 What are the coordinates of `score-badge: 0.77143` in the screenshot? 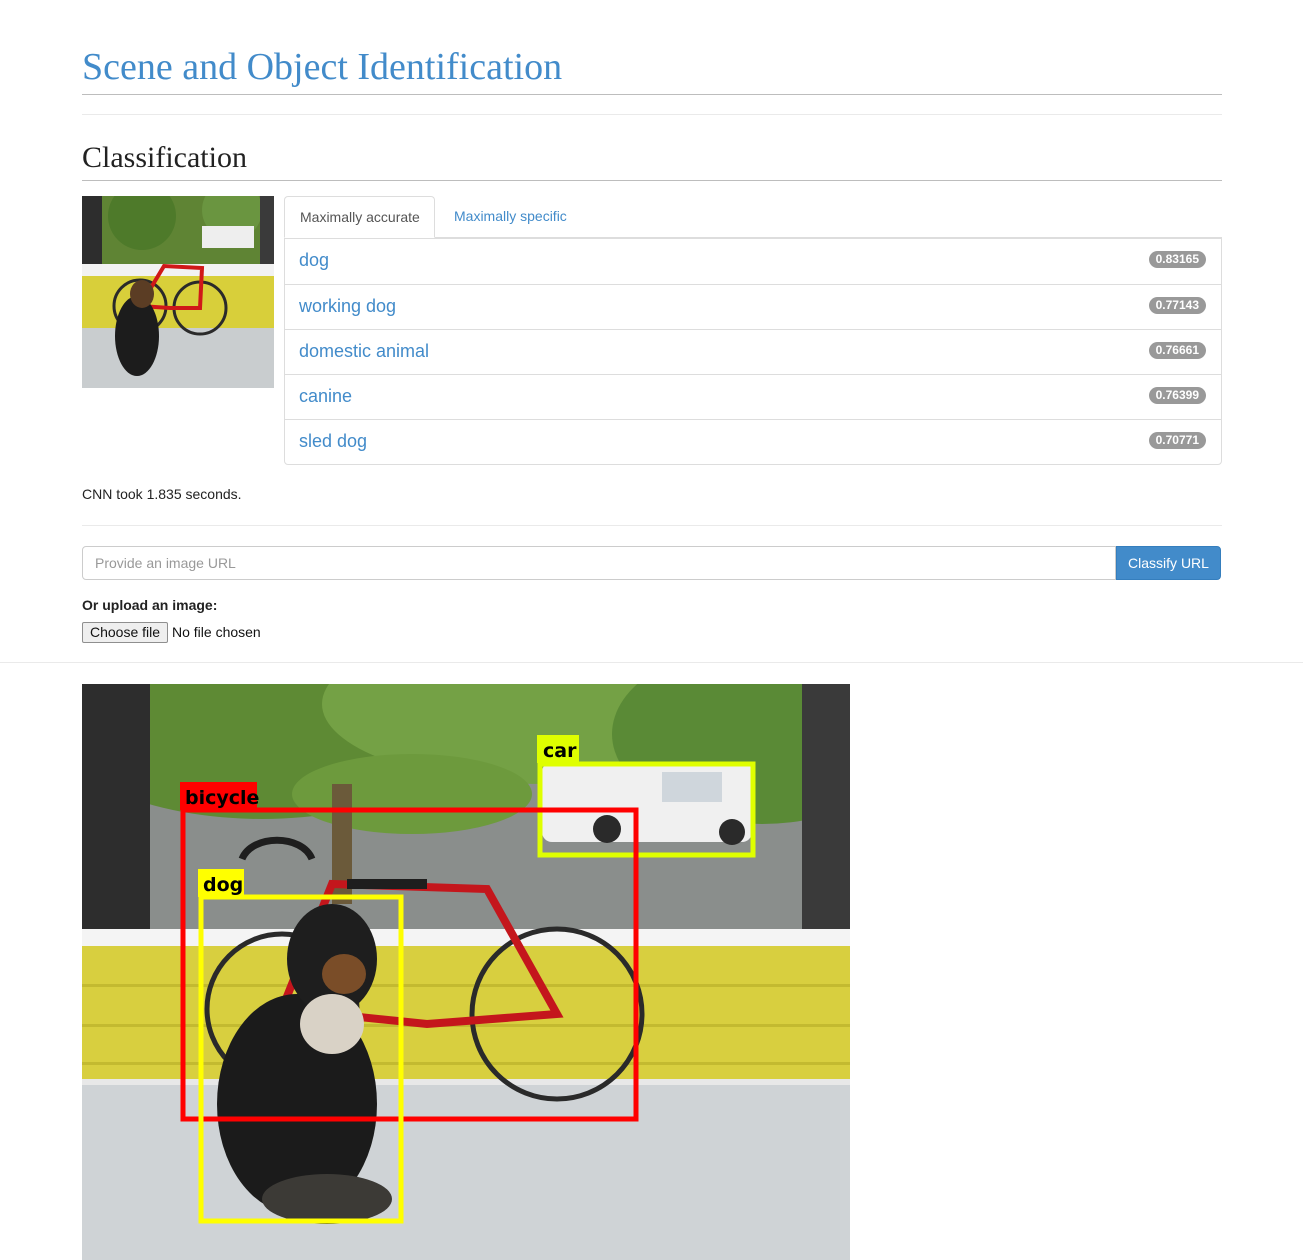 It's located at (1177, 305).